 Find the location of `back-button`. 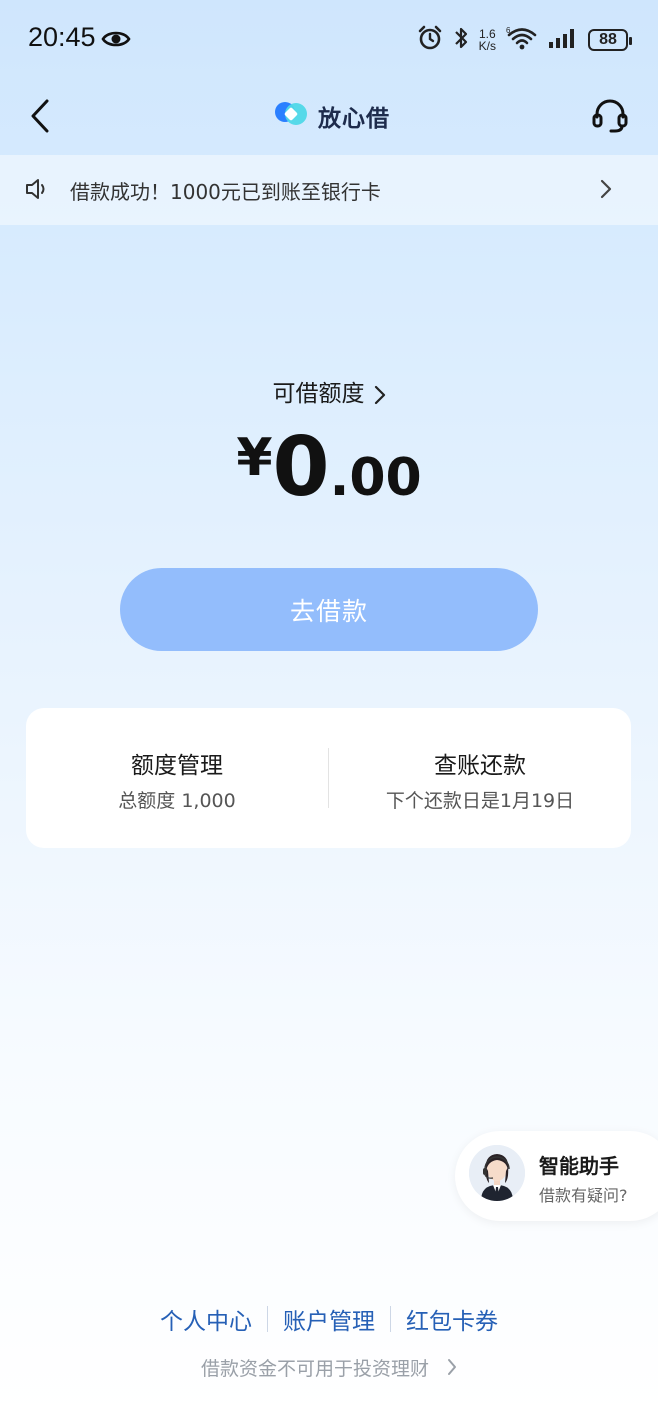

back-button is located at coordinates (40, 116).